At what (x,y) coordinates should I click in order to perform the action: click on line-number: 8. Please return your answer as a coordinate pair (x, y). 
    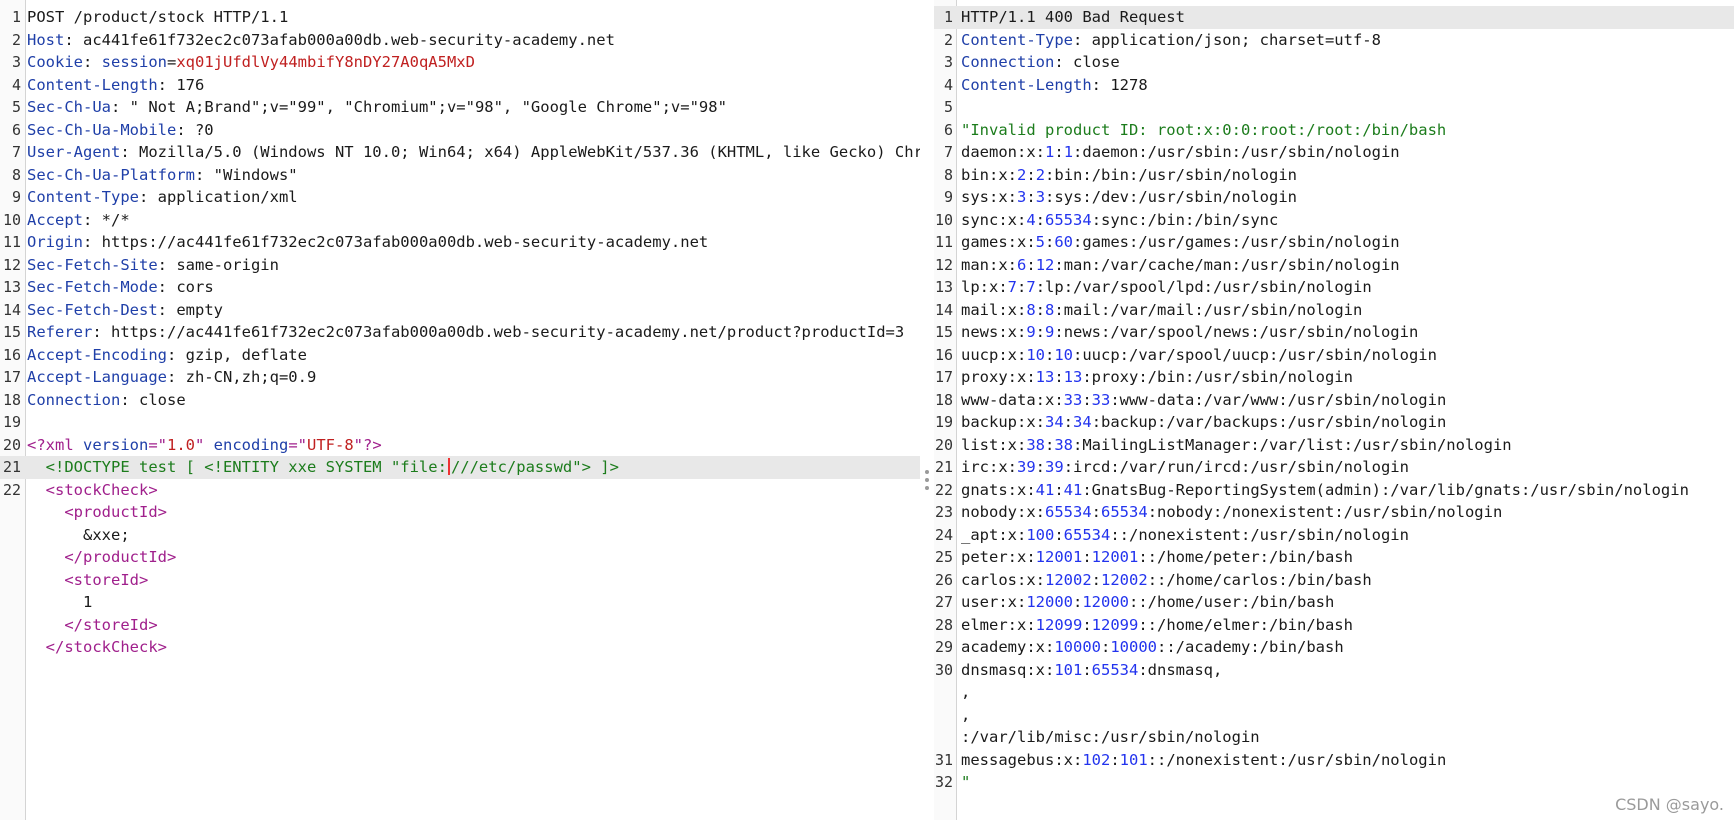
    Looking at the image, I should click on (948, 174).